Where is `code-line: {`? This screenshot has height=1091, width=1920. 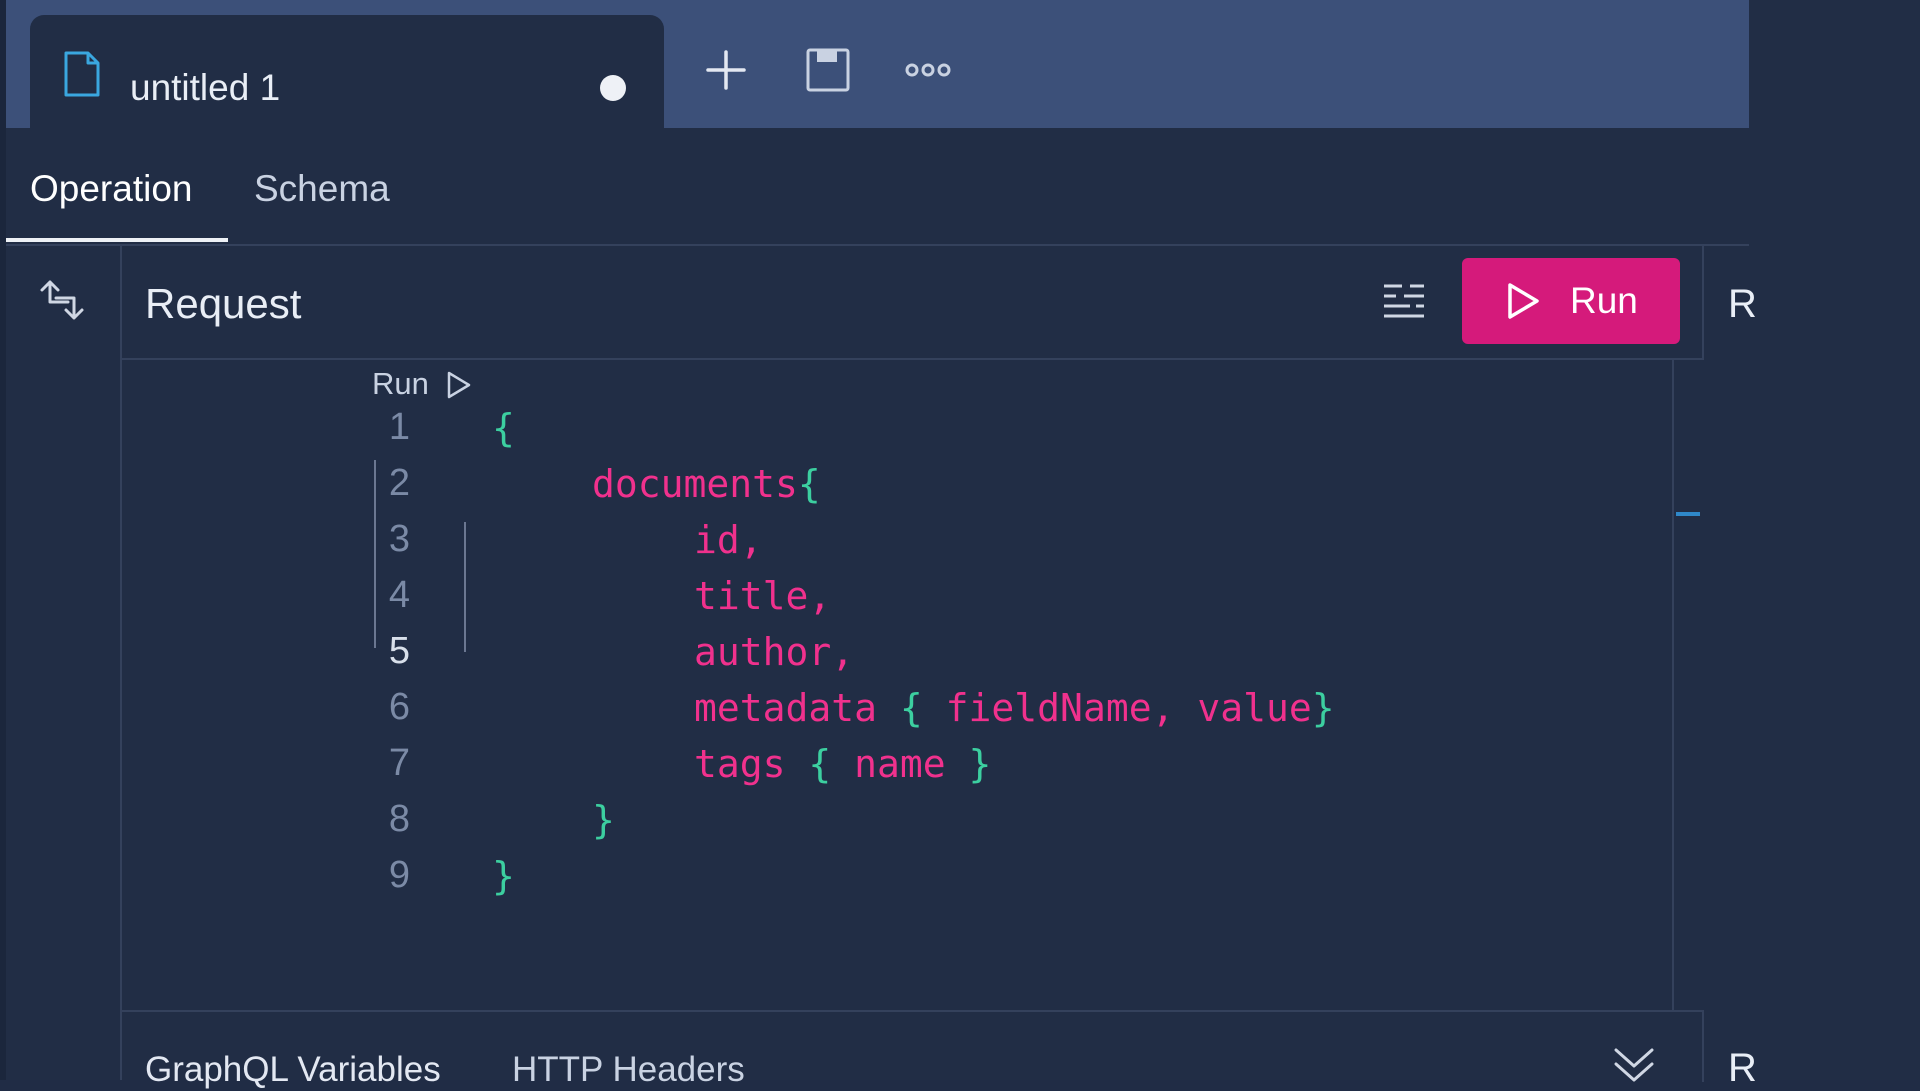
code-line: { is located at coordinates (503, 428).